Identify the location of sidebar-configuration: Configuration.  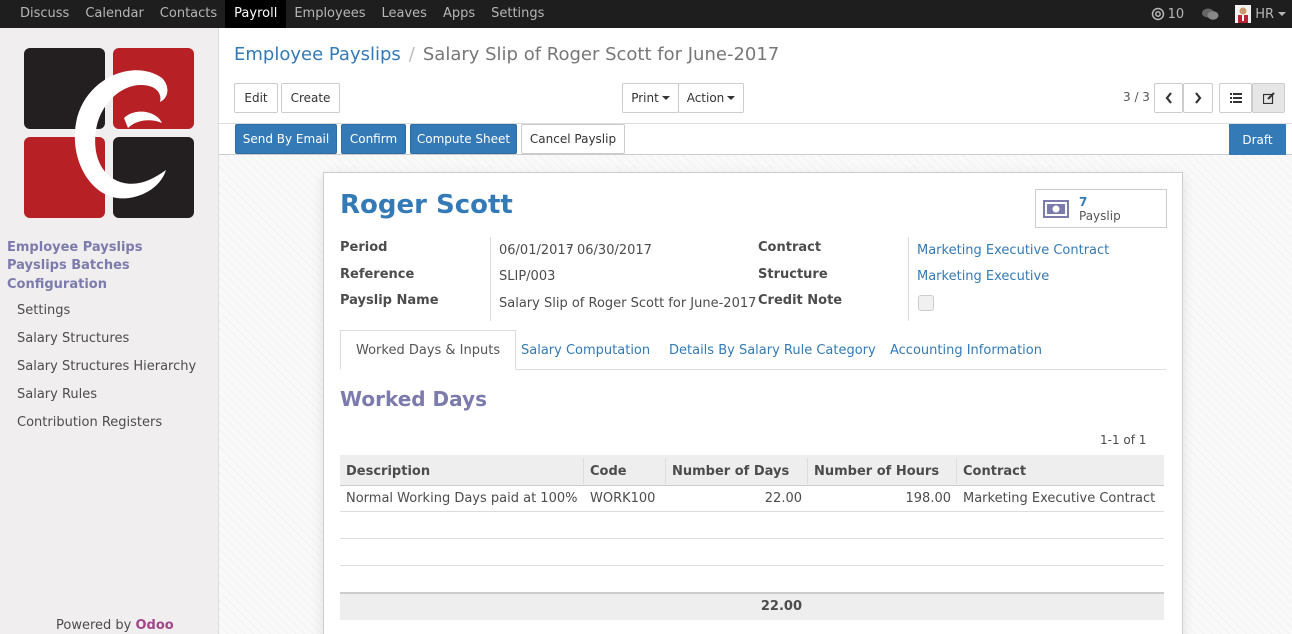
(57, 284).